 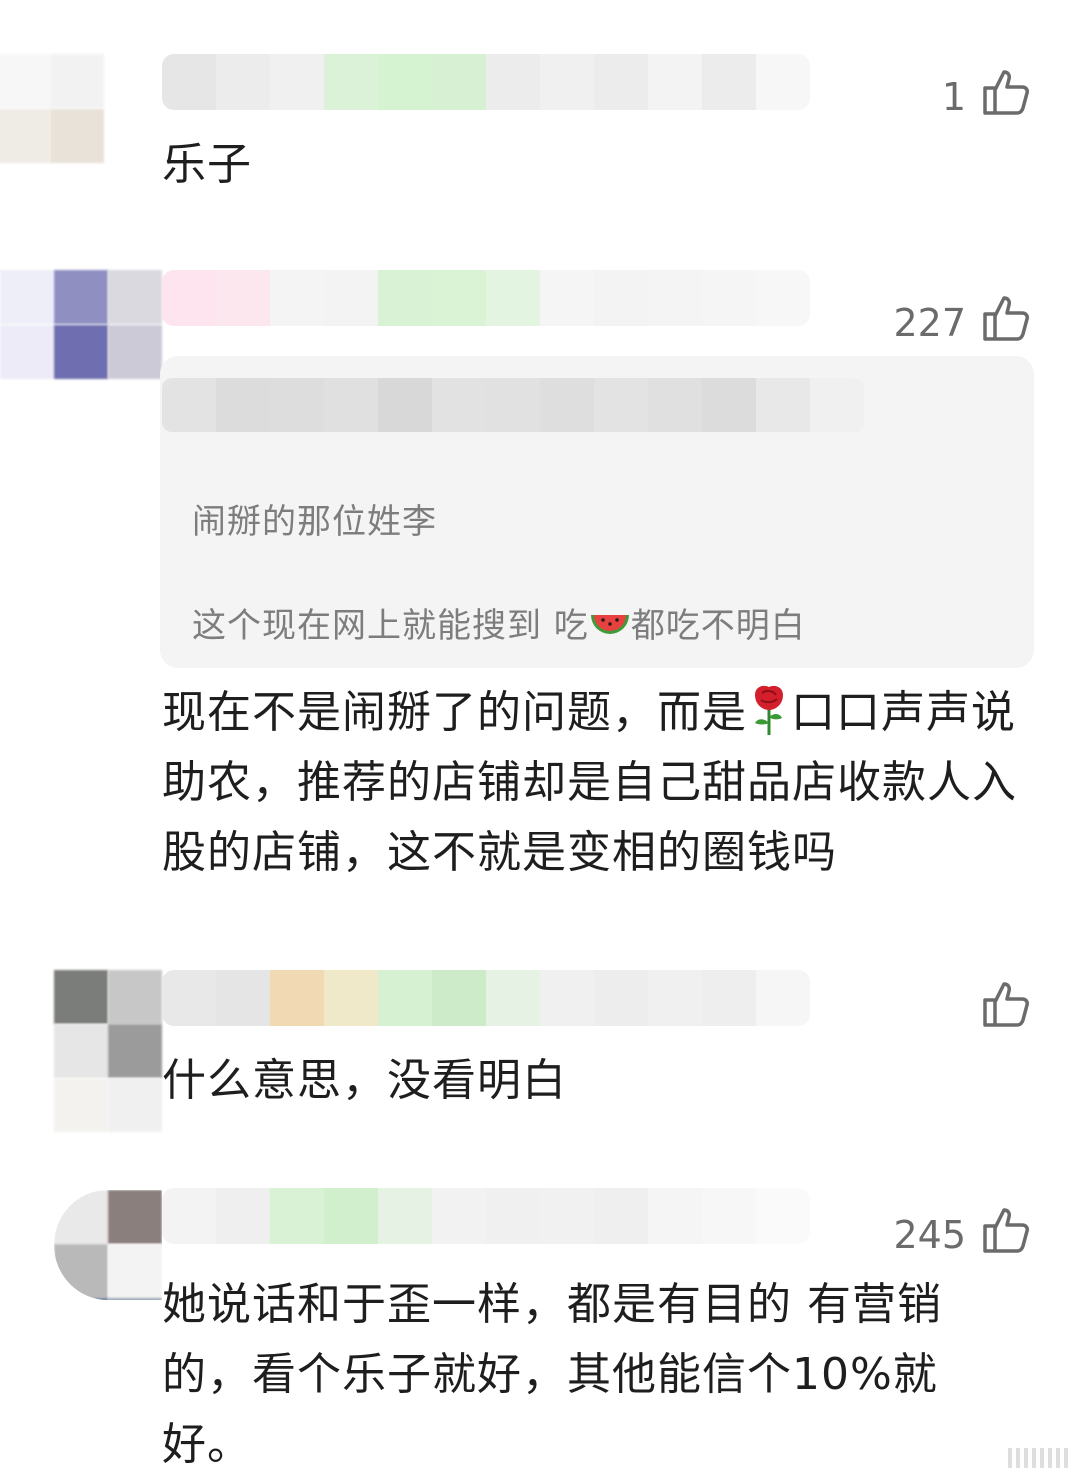 What do you see at coordinates (552, 1374) in the screenshot?
I see `comment-text: 她说话和于歪一样，都是有目的 有营销的，看个乐子就好，其他能信个10%就好。` at bounding box center [552, 1374].